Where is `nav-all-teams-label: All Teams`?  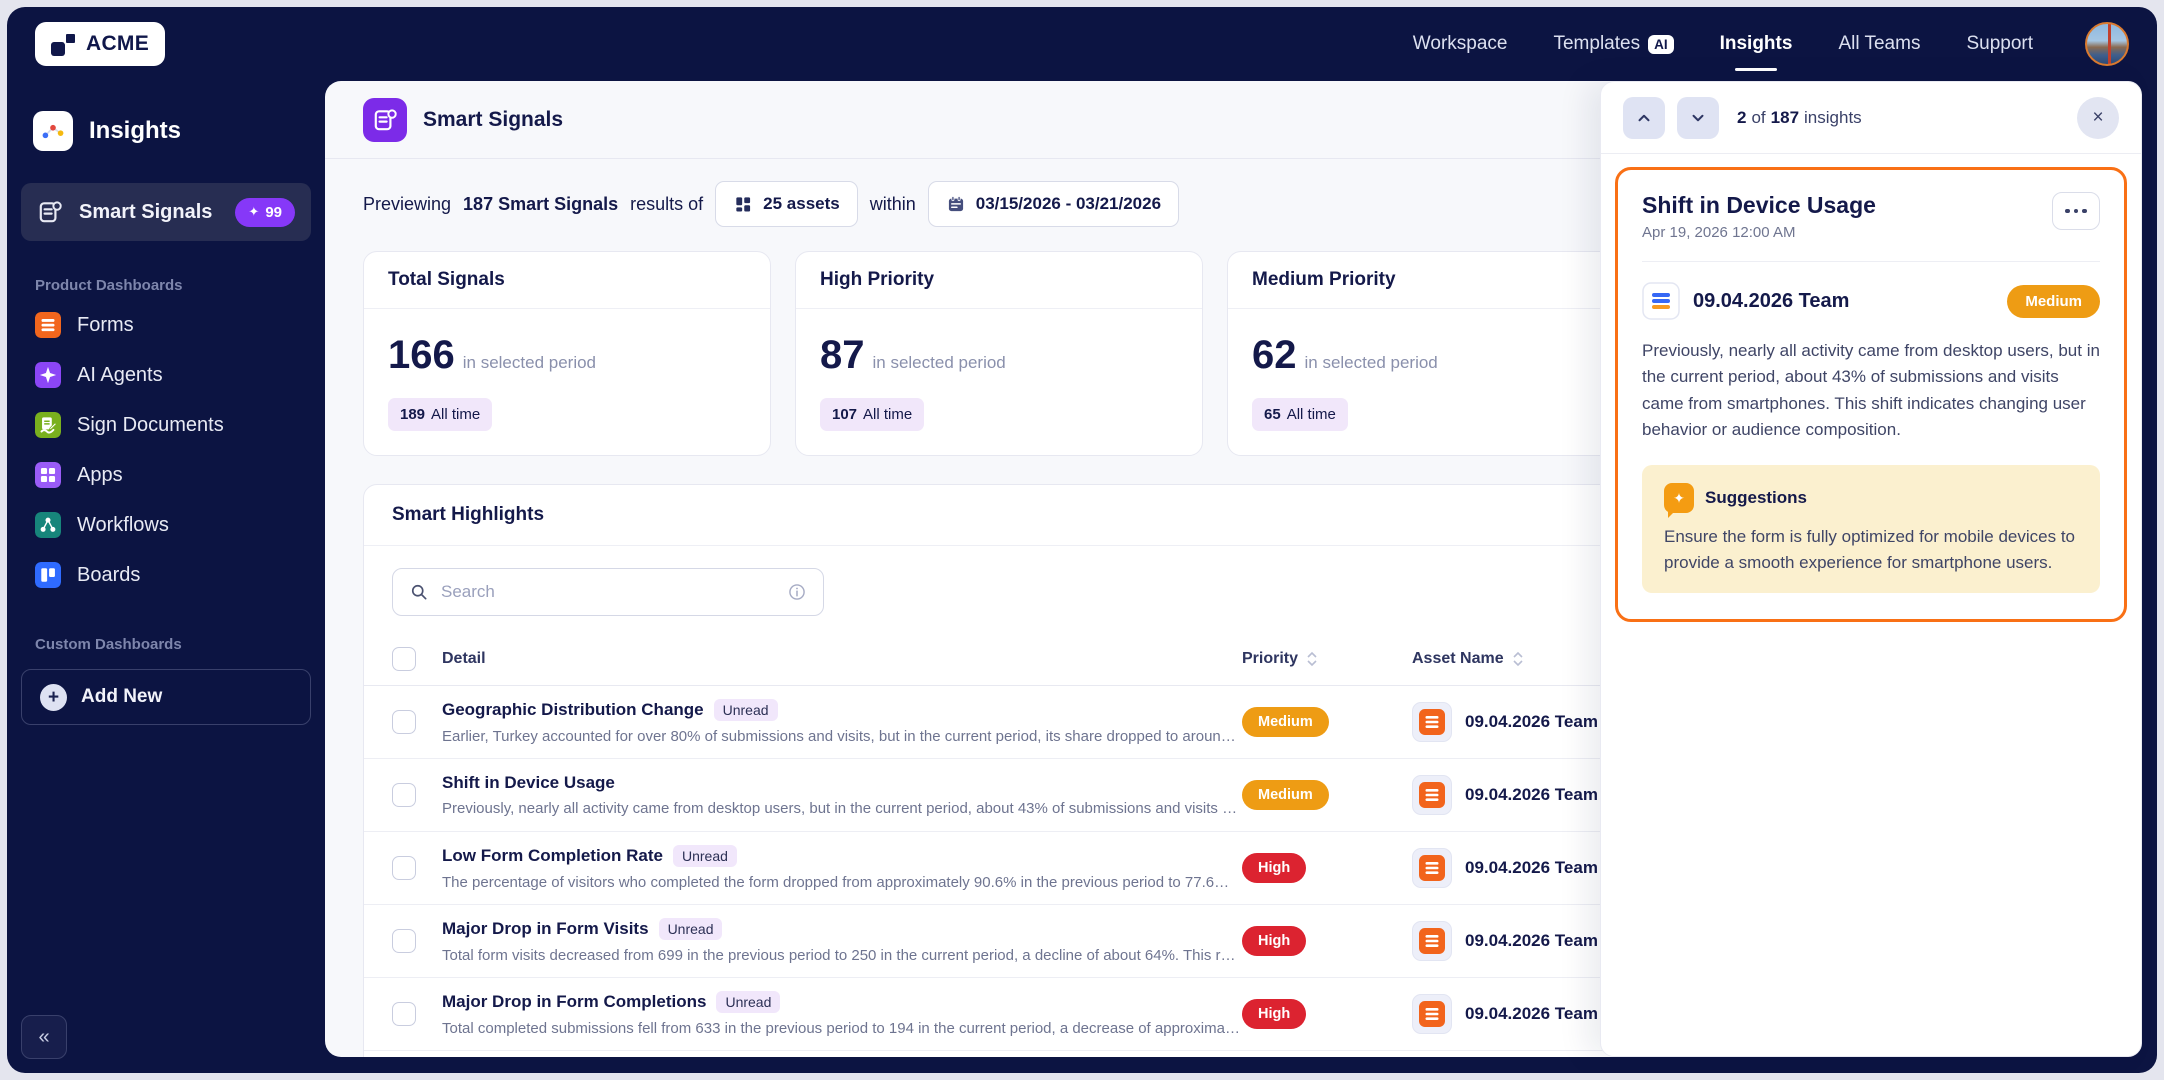
nav-all-teams-label: All Teams is located at coordinates (1879, 43).